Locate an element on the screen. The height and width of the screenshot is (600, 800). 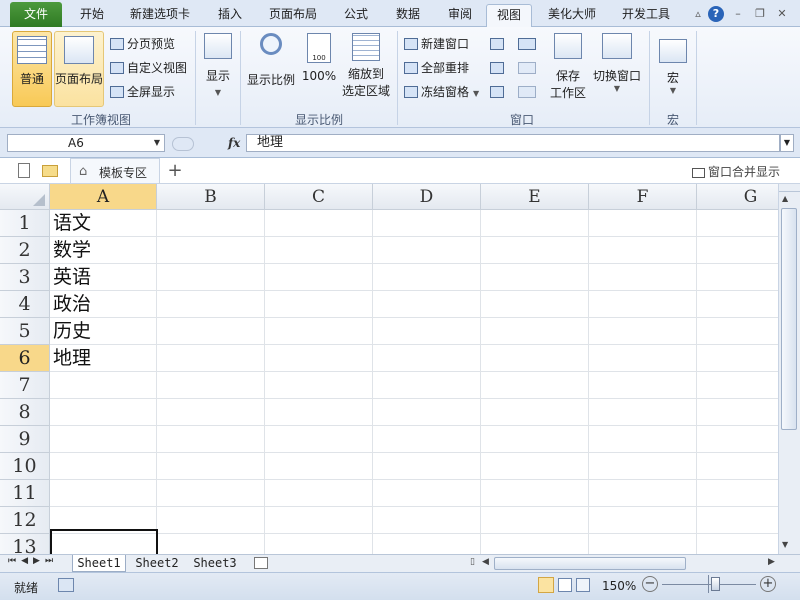
switch-windows-button: 切换窗口 ▼ is located at coordinates (617, 68).